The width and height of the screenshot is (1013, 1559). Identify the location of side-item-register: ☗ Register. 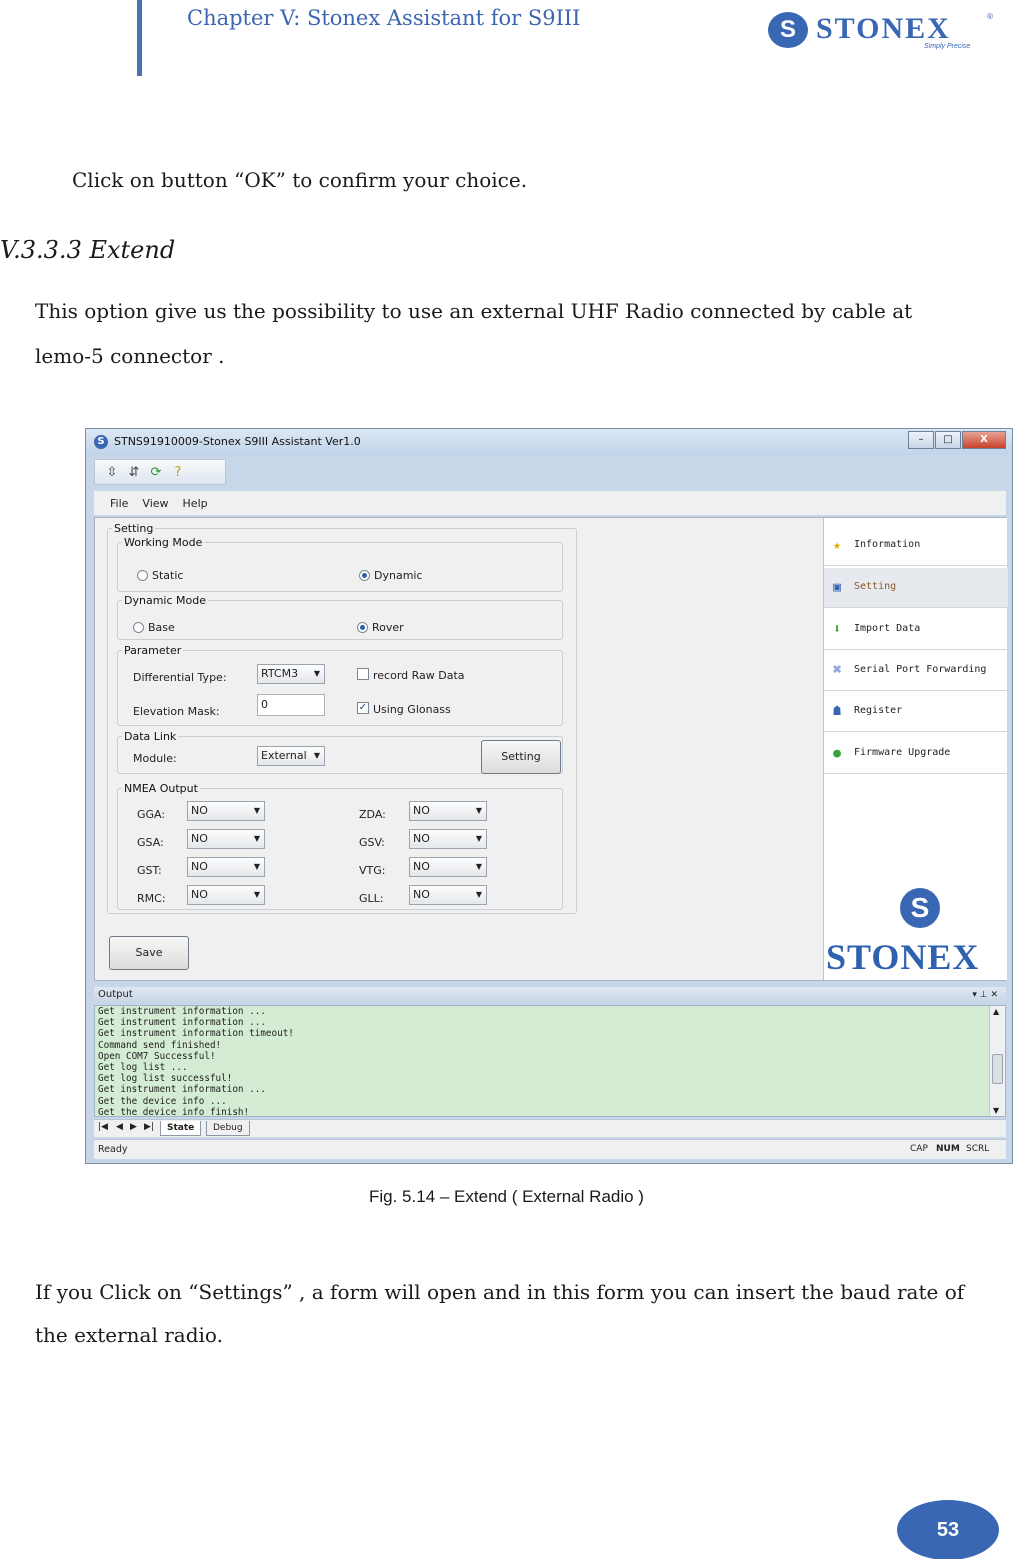
(916, 712).